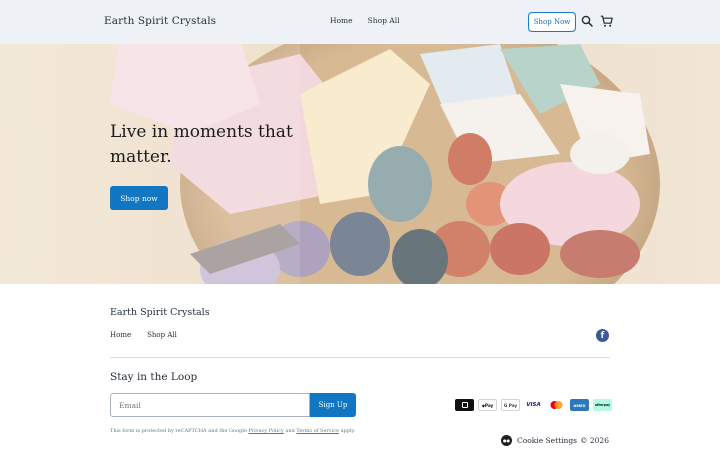 This screenshot has height=450, width=720. I want to click on afterpay-icon: afterpay, so click(602, 405).